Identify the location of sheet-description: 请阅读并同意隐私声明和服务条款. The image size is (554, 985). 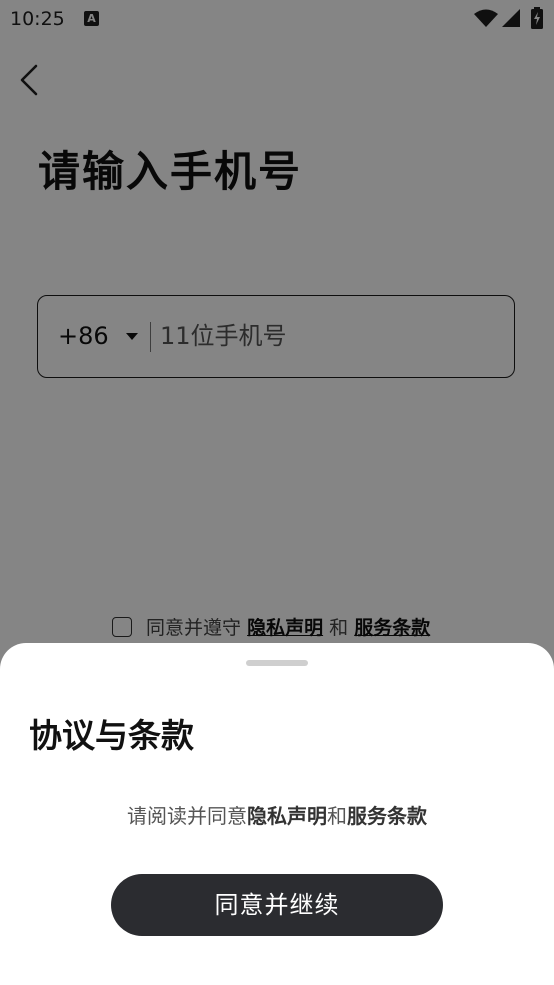
(277, 814).